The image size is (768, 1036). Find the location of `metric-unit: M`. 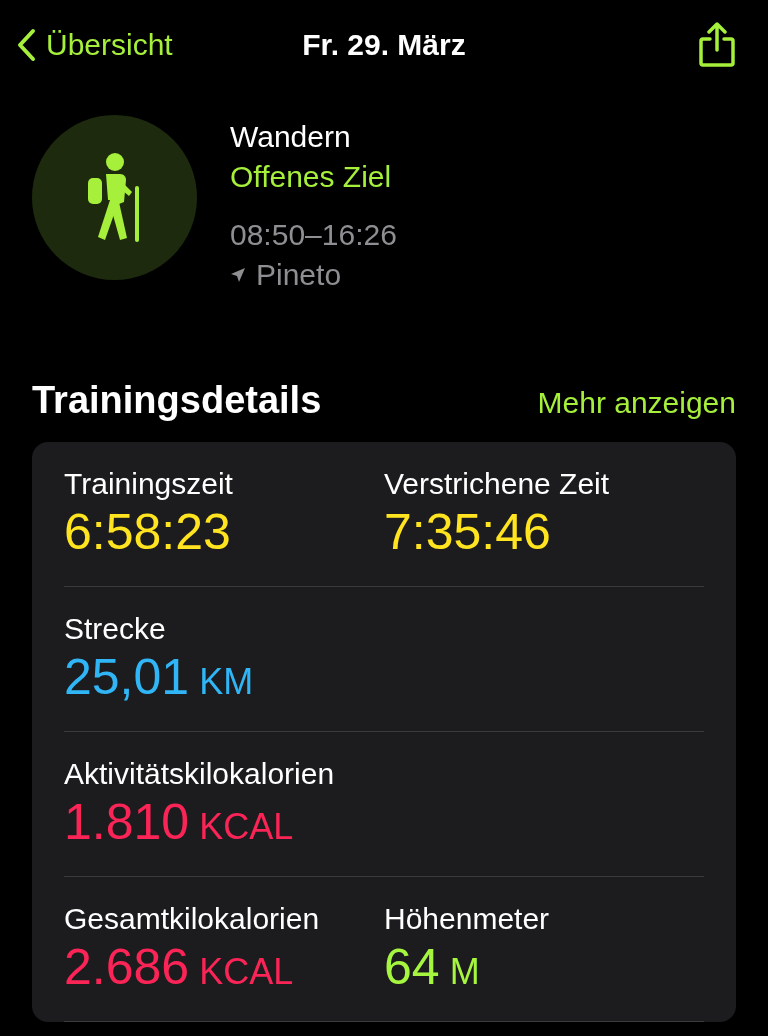

metric-unit: M is located at coordinates (464, 972).